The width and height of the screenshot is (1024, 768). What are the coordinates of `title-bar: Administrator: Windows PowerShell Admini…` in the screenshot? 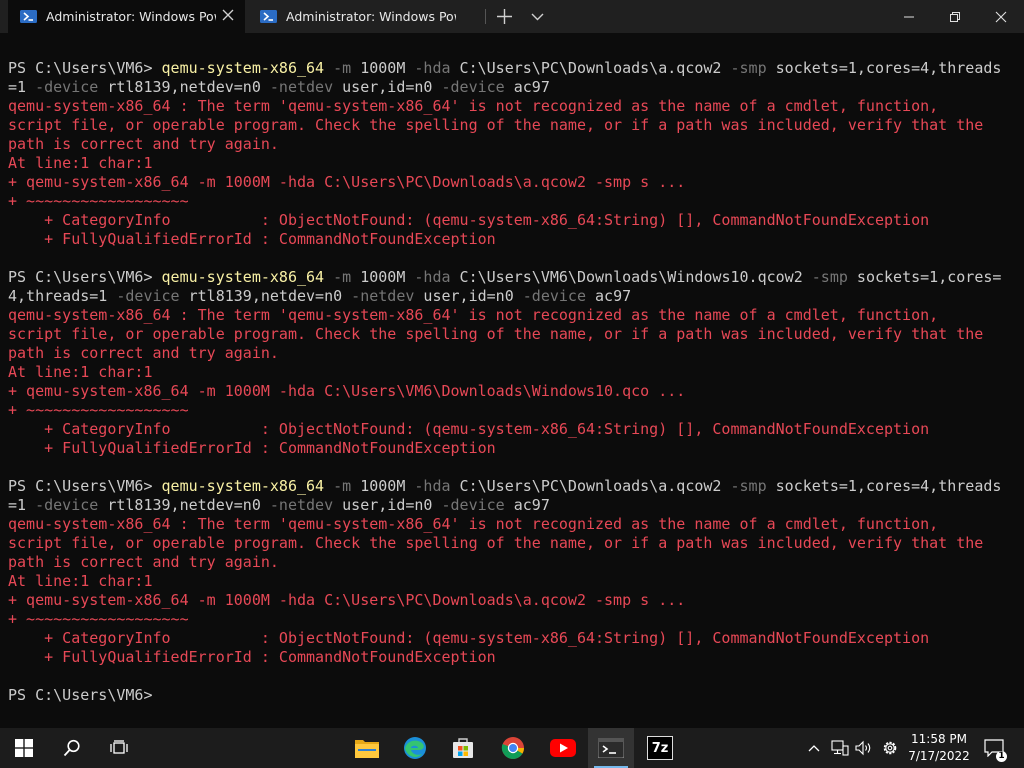 It's located at (512, 16).